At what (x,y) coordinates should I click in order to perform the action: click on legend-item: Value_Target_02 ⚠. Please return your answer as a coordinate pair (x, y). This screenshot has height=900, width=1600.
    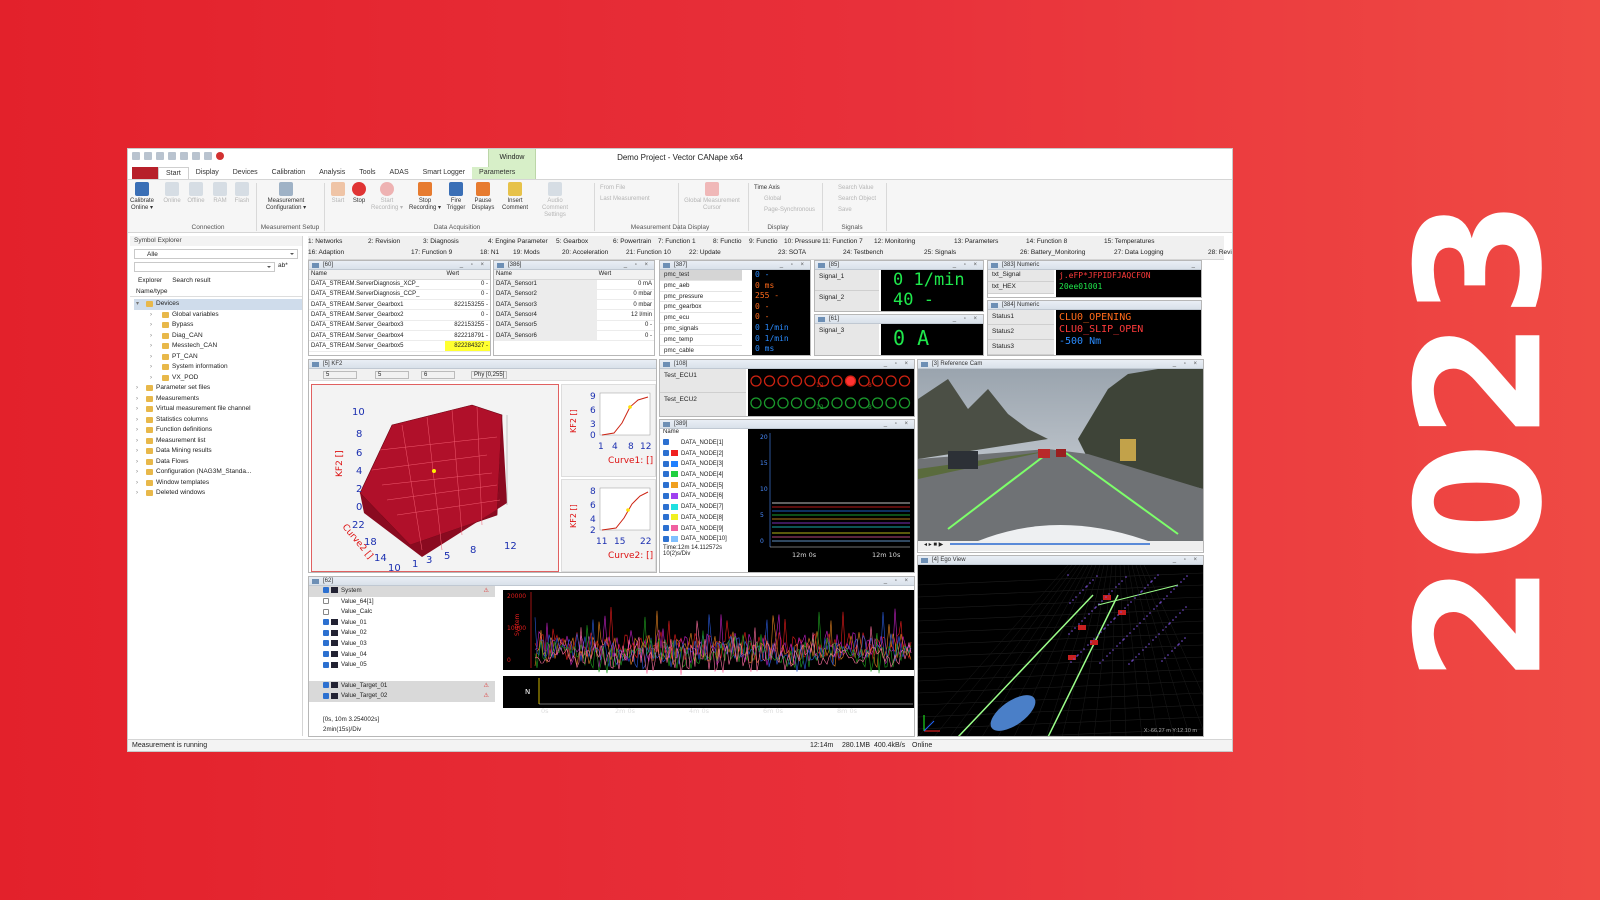
    Looking at the image, I should click on (402, 696).